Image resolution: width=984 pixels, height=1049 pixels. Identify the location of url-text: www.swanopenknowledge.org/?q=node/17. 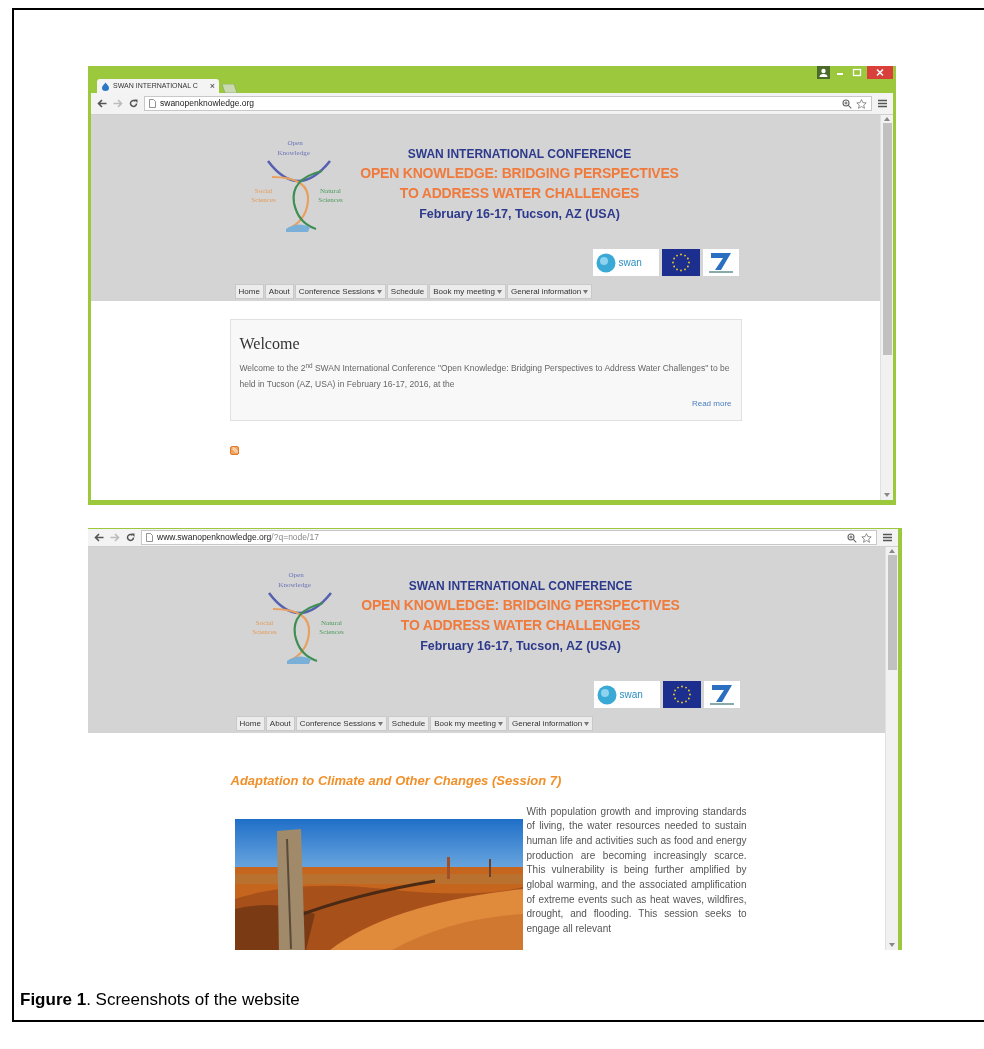
(238, 537).